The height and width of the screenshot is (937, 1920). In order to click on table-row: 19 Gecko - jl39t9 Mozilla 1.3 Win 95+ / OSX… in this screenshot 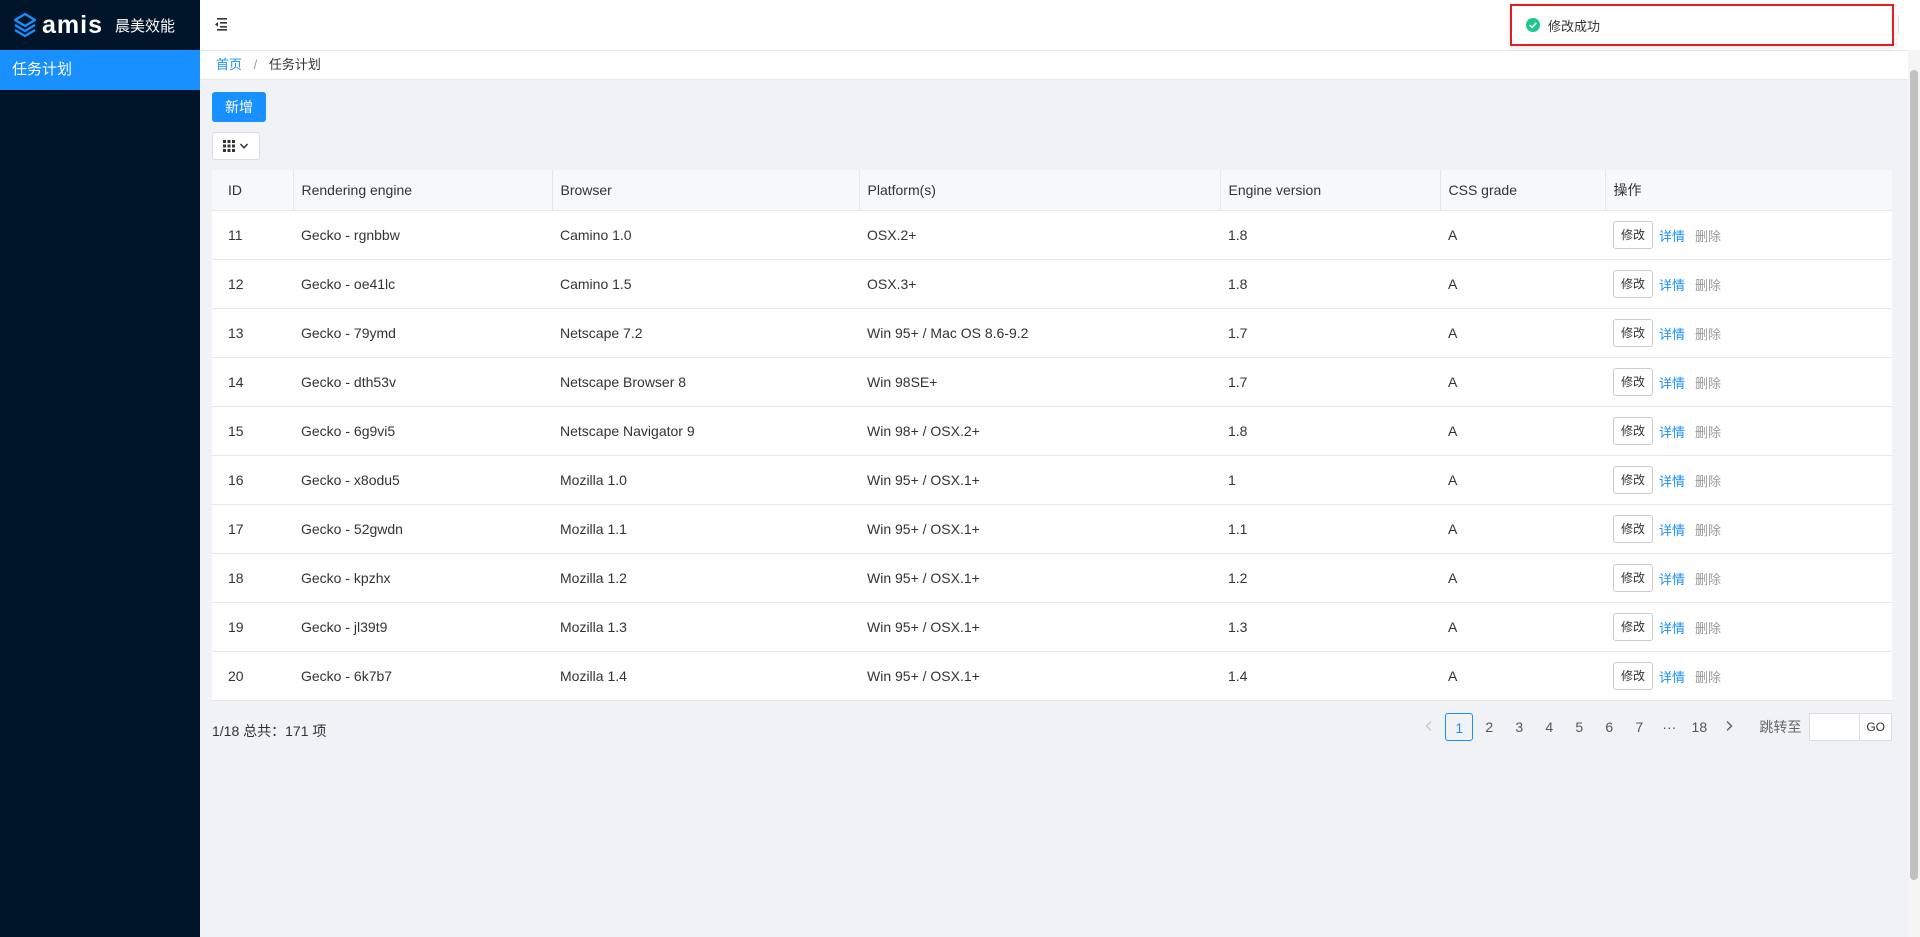, I will do `click(1052, 627)`.